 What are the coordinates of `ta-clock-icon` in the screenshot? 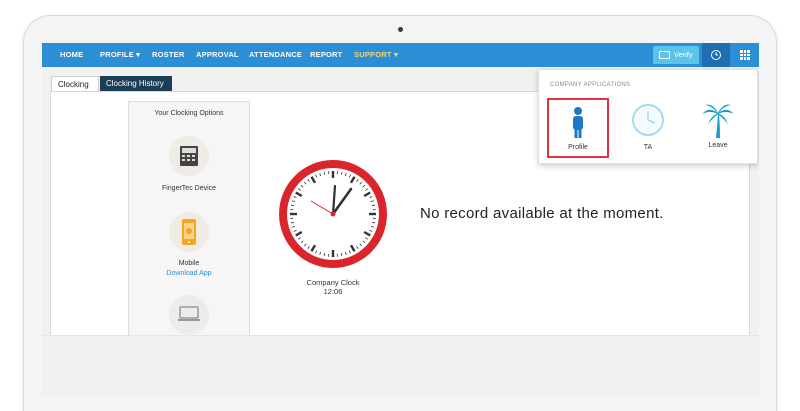 It's located at (648, 122).